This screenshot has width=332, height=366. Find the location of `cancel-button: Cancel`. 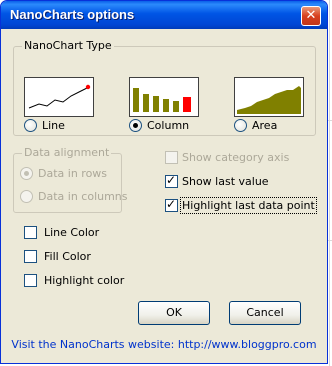

cancel-button: Cancel is located at coordinates (265, 313).